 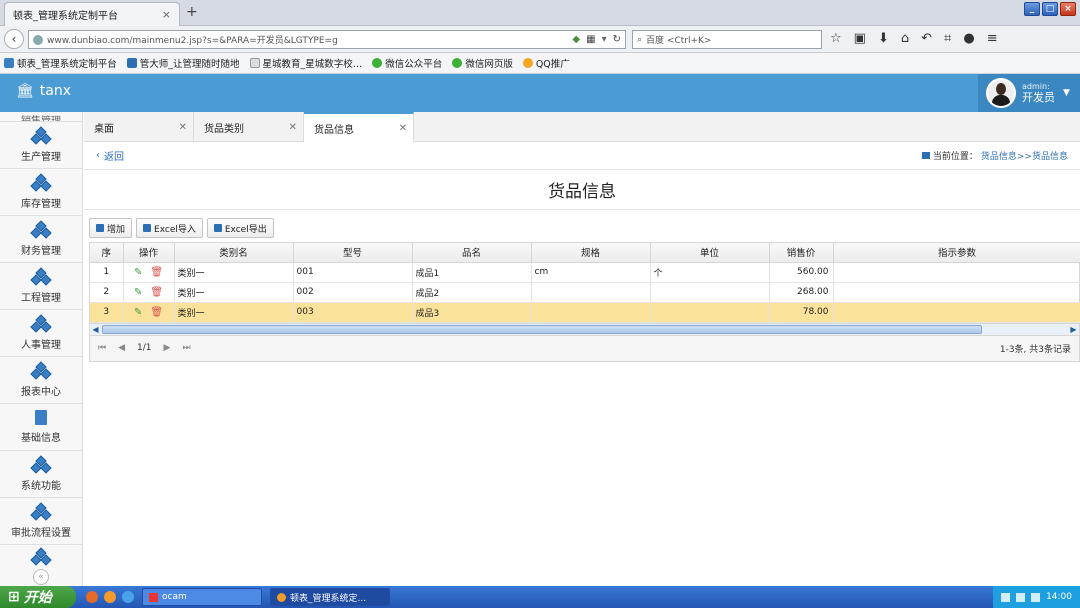 I want to click on user-menu: admin: 开发员 ▼, so click(x=1029, y=93).